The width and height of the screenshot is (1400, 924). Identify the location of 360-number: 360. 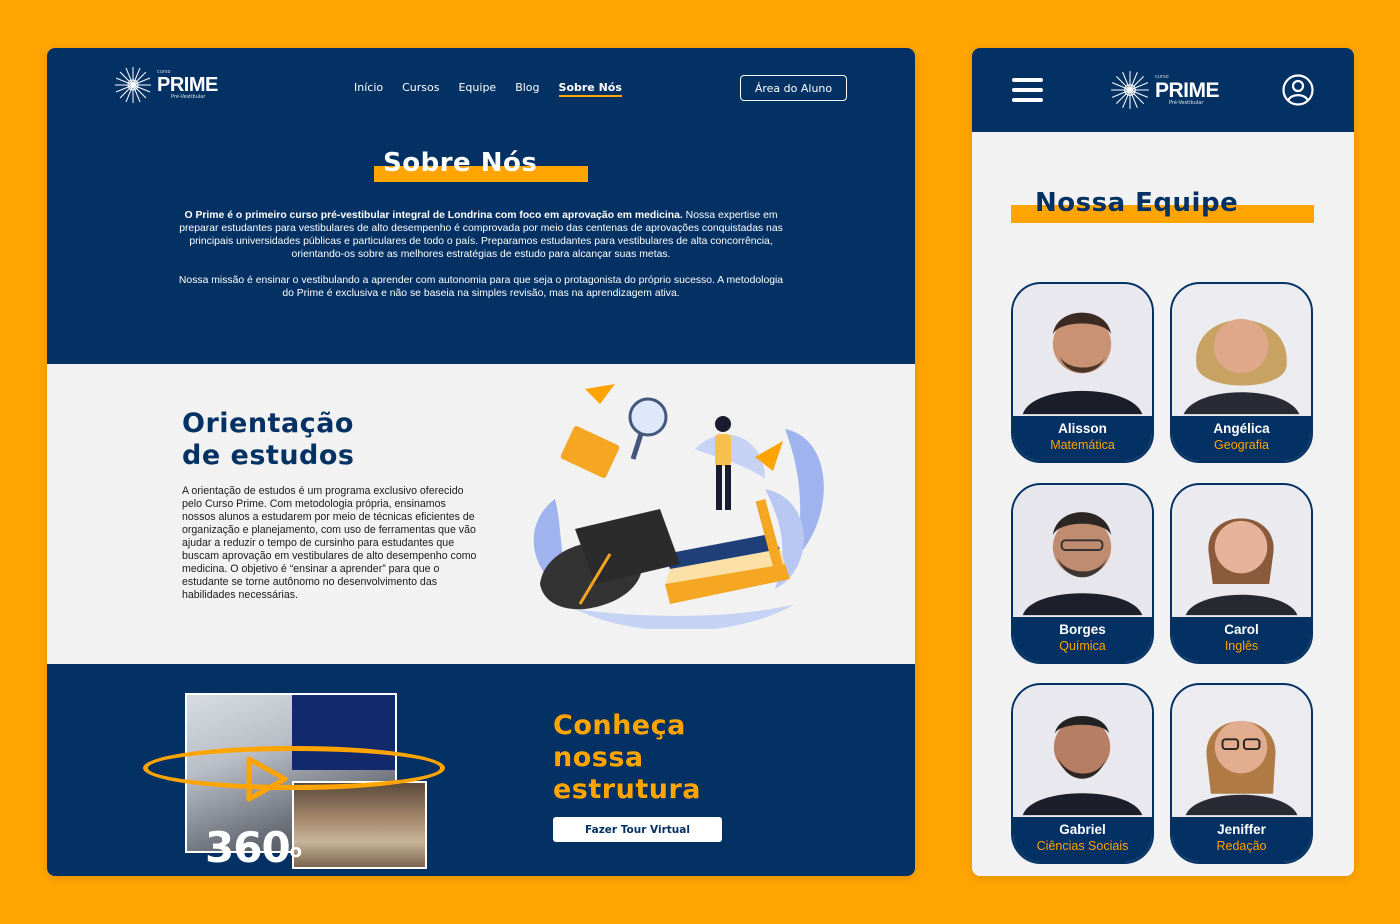
(248, 847).